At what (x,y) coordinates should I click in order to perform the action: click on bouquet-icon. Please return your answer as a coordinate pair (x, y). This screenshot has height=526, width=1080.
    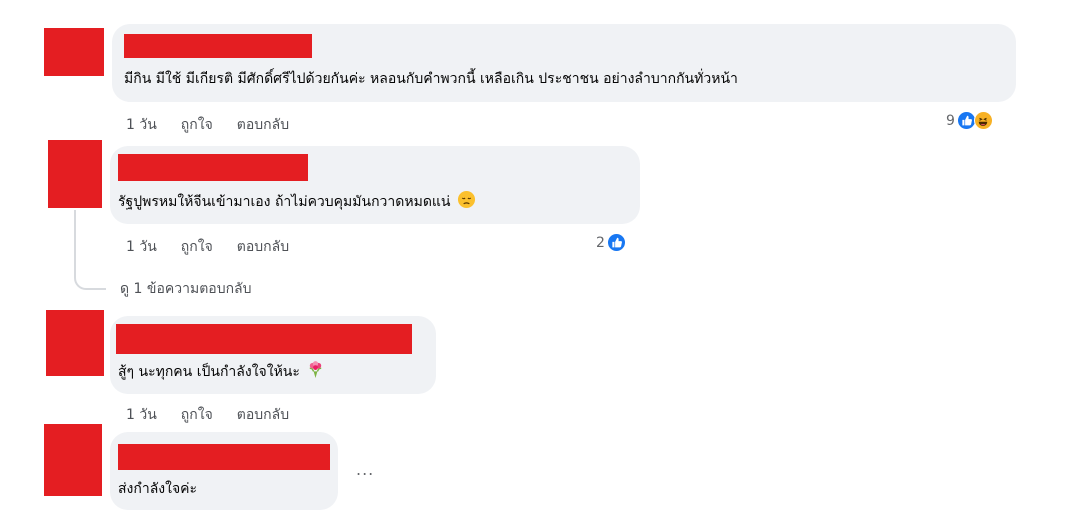
    Looking at the image, I should click on (315, 372).